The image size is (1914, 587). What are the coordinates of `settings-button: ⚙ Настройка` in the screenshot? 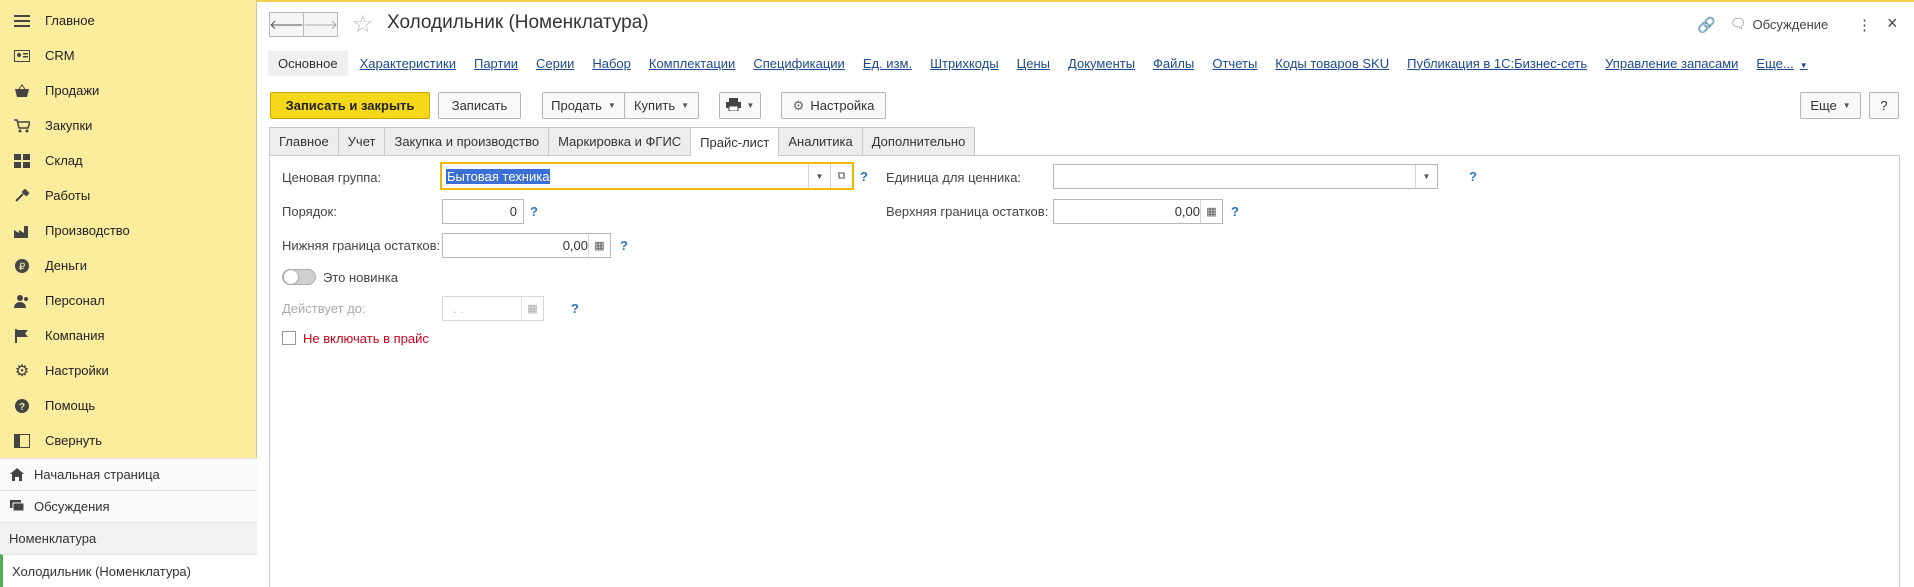 It's located at (833, 105).